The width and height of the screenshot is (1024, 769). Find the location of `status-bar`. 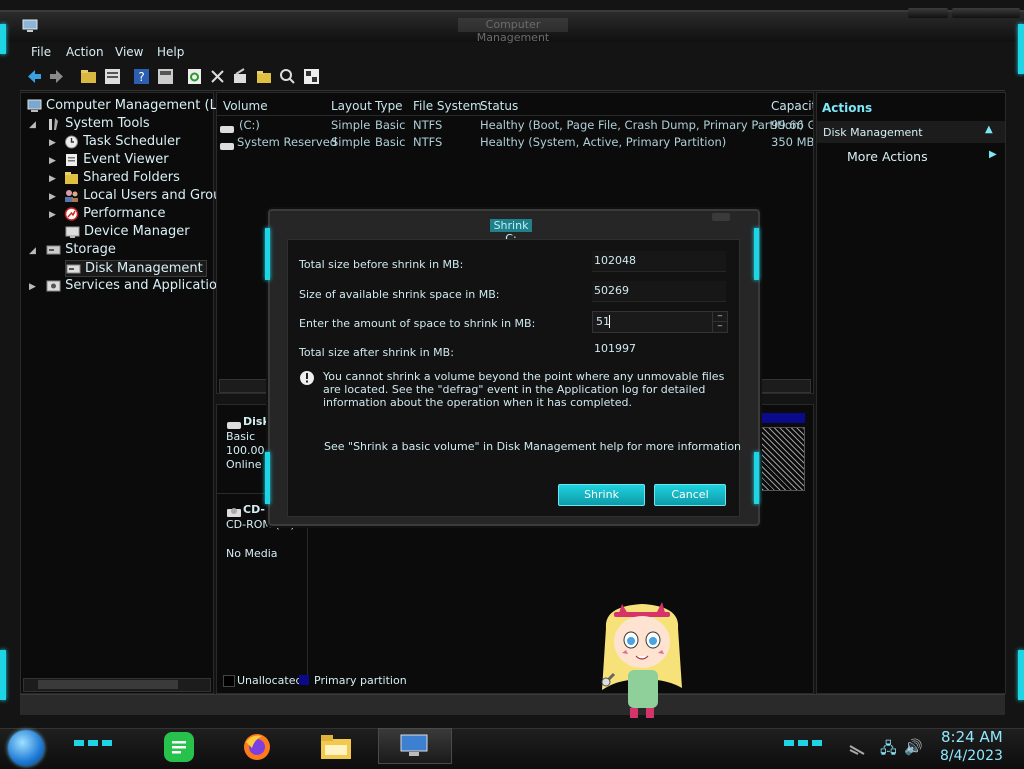

status-bar is located at coordinates (512, 704).